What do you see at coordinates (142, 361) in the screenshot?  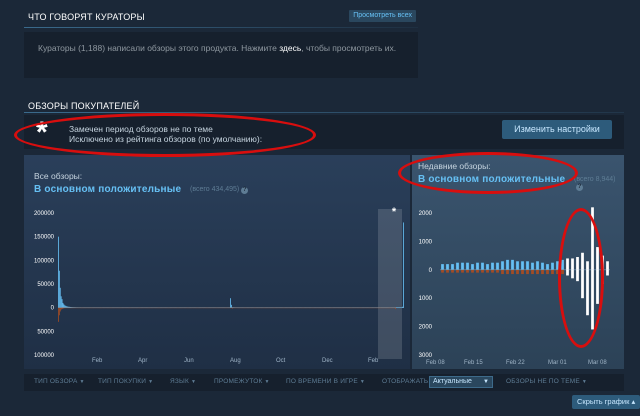 I see `x-tick-label: Apr` at bounding box center [142, 361].